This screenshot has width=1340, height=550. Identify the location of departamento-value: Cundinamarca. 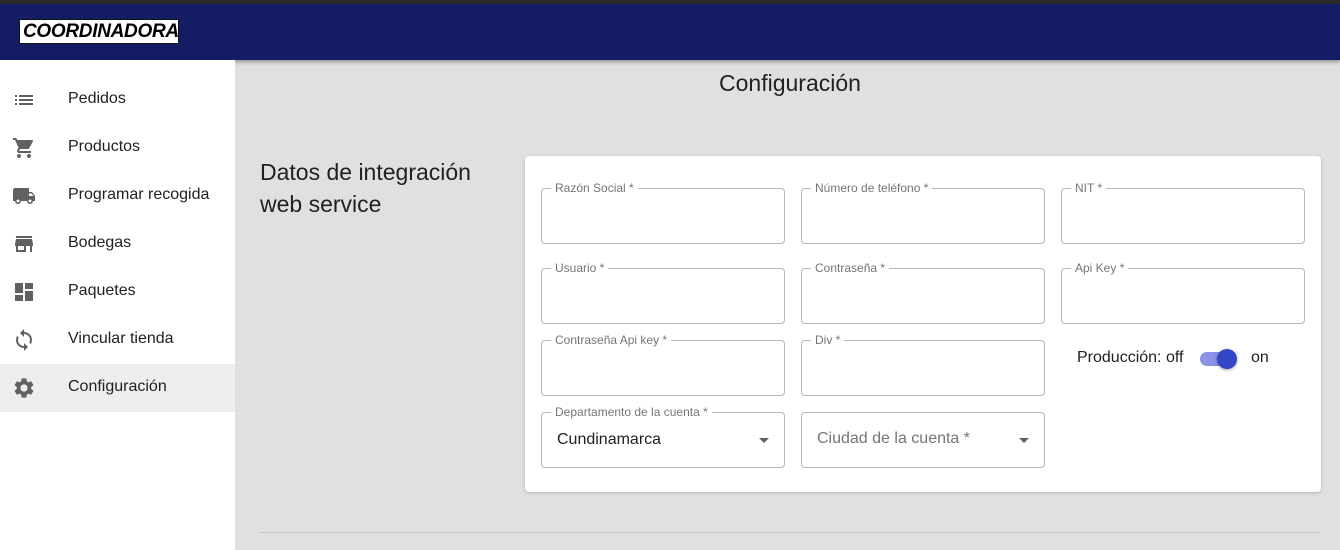
(609, 439).